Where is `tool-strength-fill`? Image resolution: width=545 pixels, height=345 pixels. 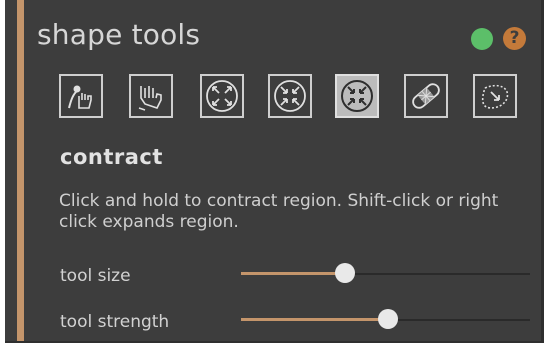 tool-strength-fill is located at coordinates (314, 319).